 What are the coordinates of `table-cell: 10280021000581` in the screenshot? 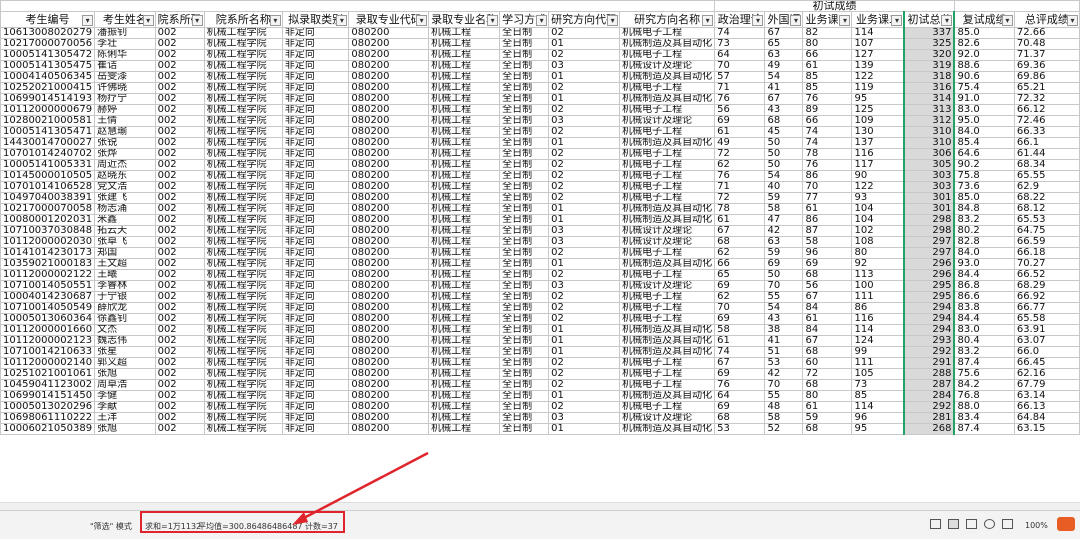 It's located at (48, 121).